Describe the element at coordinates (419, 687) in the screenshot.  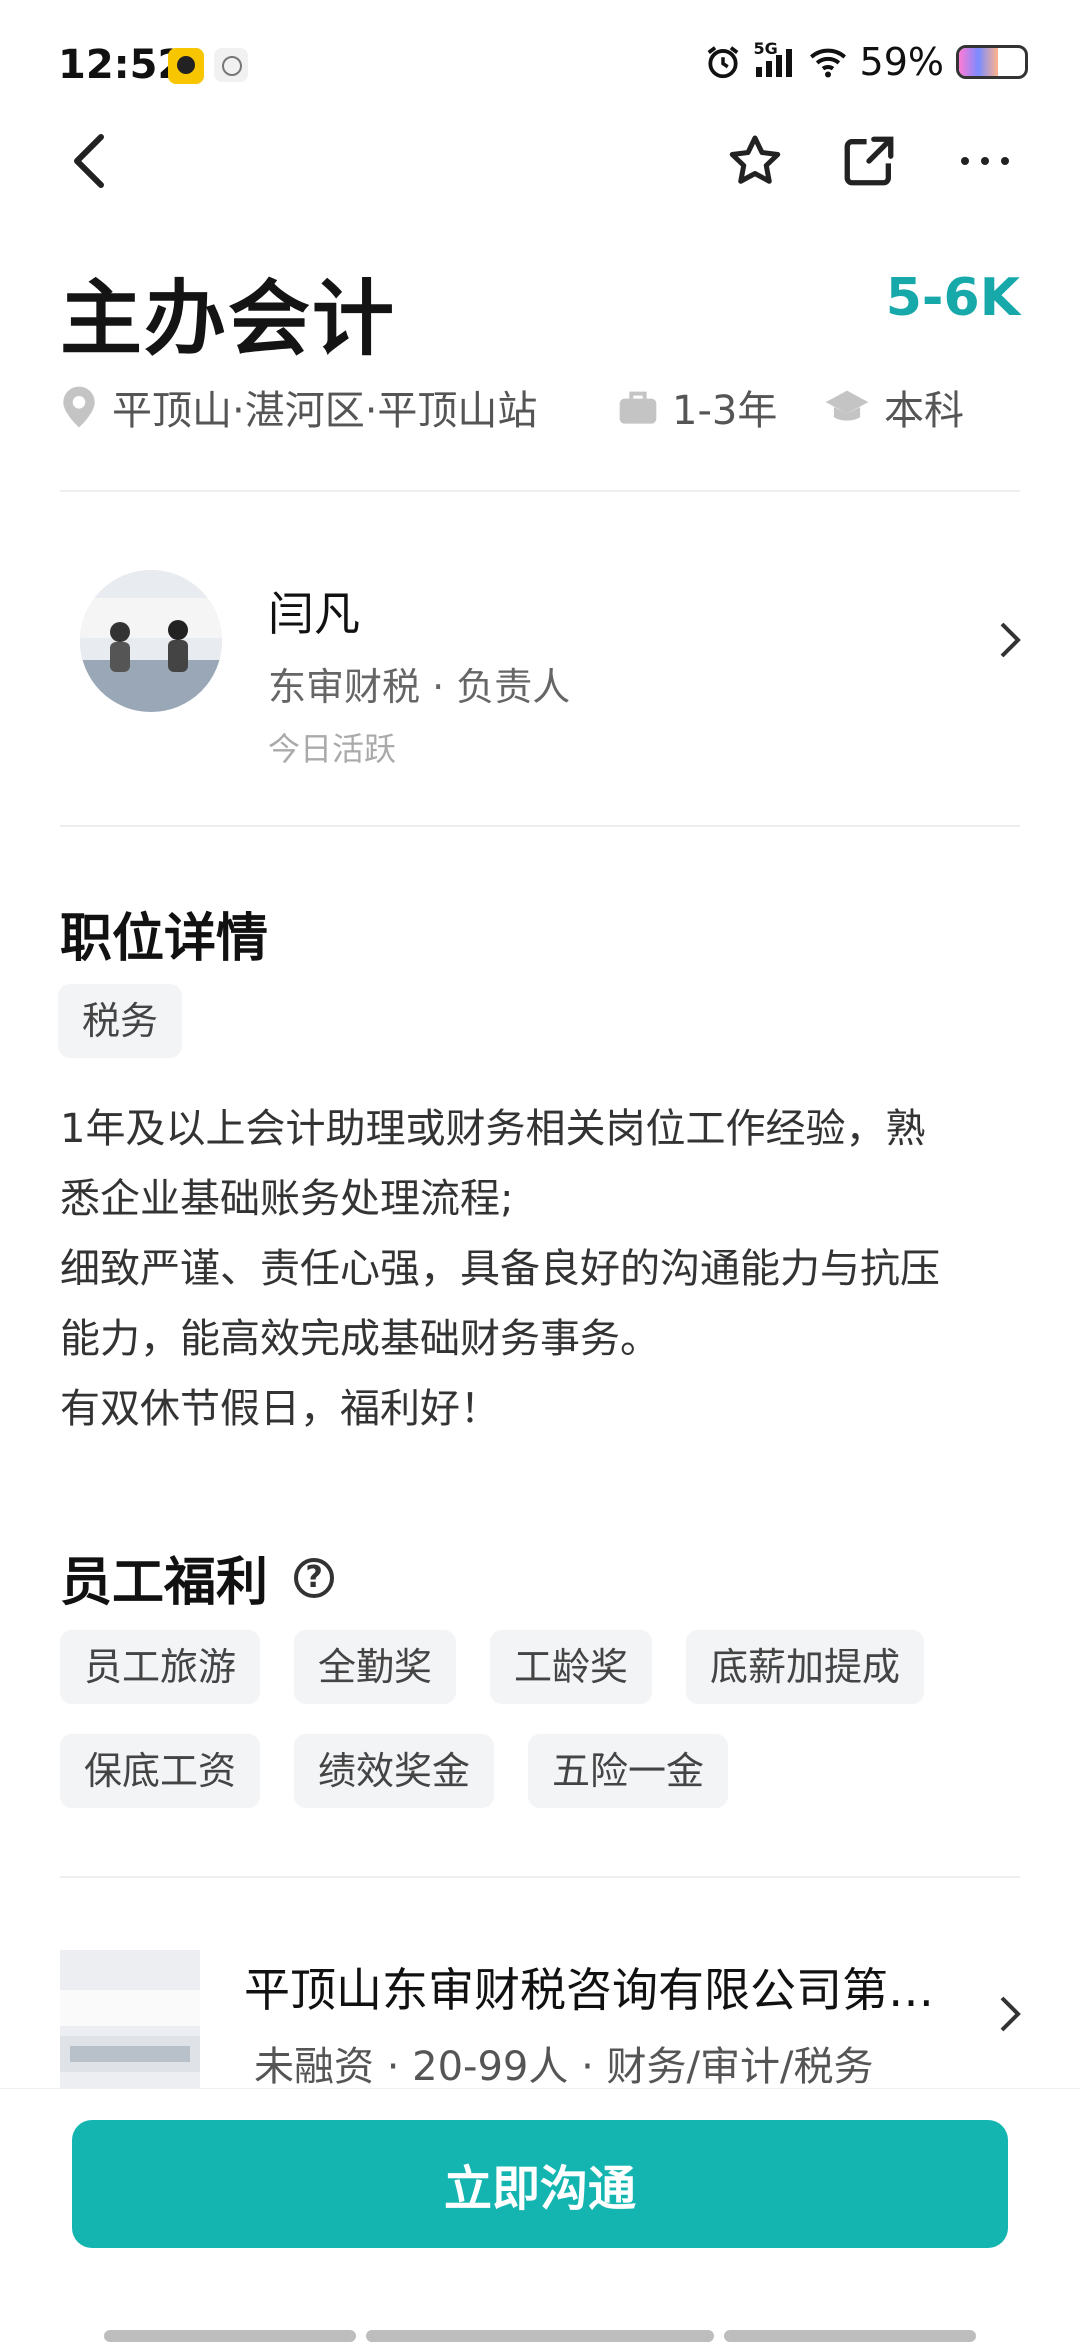
I see `recruiter-company-role: 东审财税 · 负责人` at that location.